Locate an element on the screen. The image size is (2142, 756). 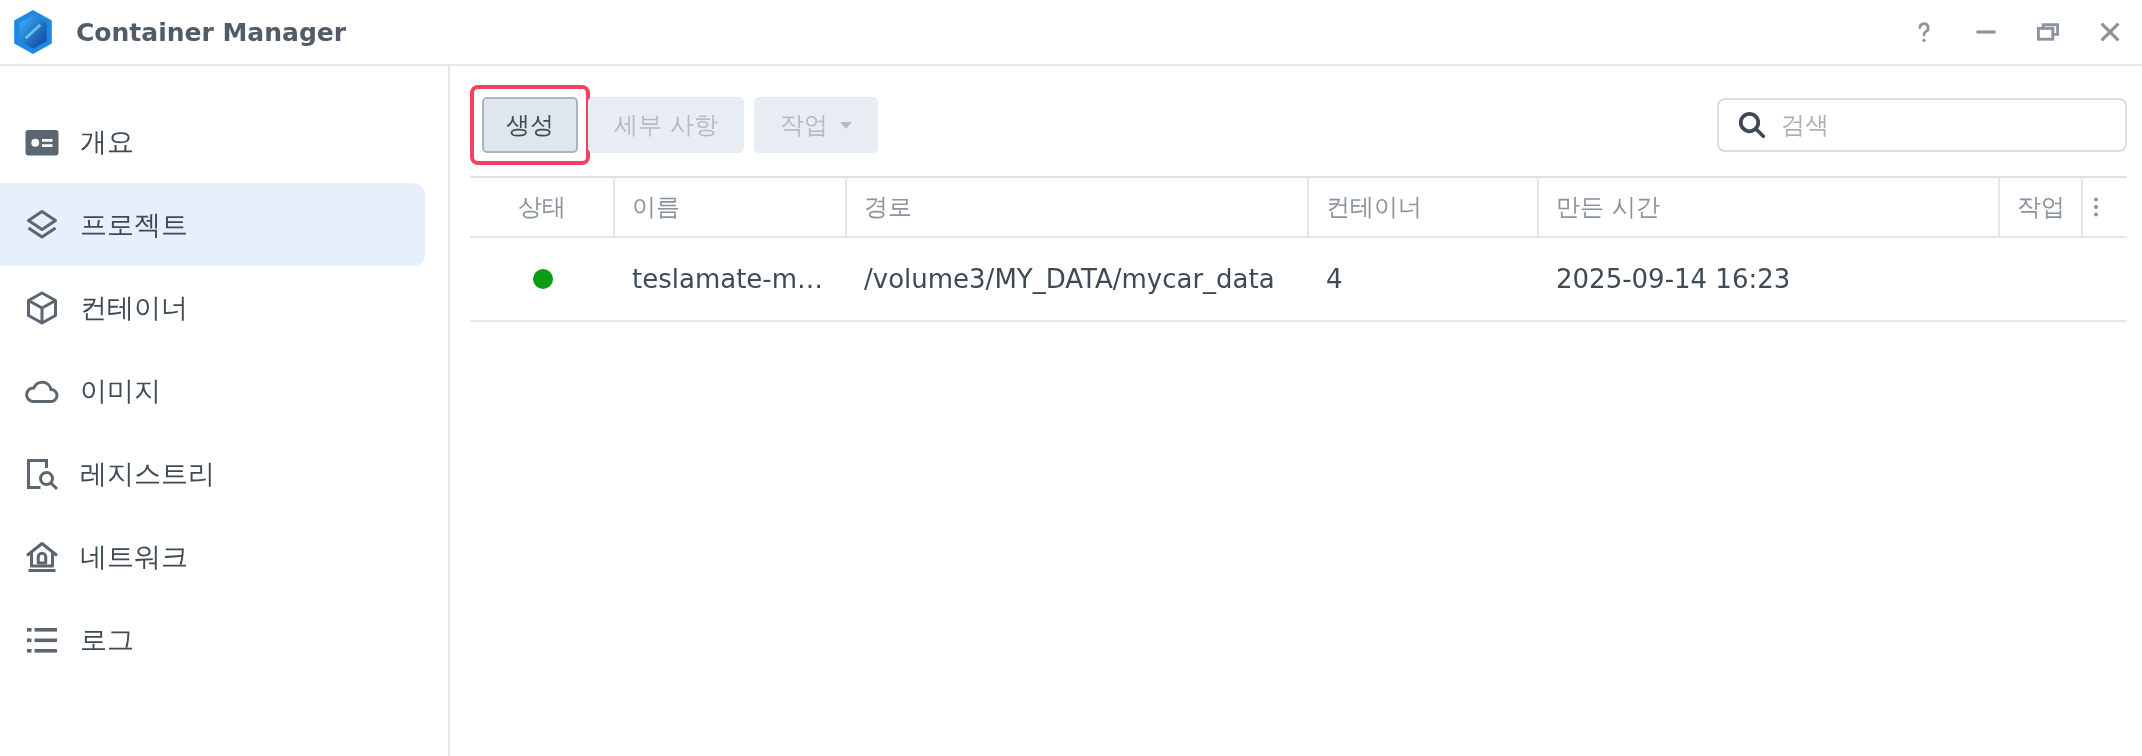
cube-icon is located at coordinates (42, 307).